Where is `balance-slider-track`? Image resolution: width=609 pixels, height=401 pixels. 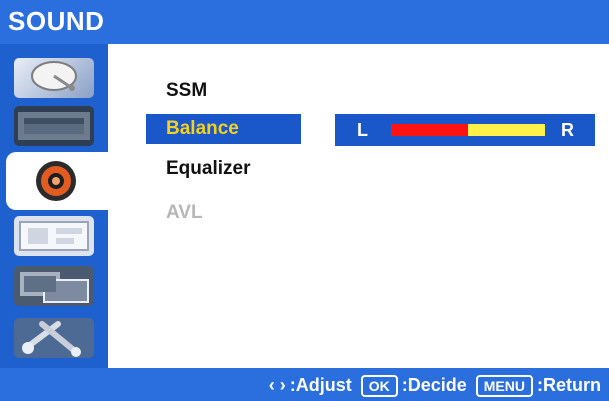
balance-slider-track is located at coordinates (468, 130).